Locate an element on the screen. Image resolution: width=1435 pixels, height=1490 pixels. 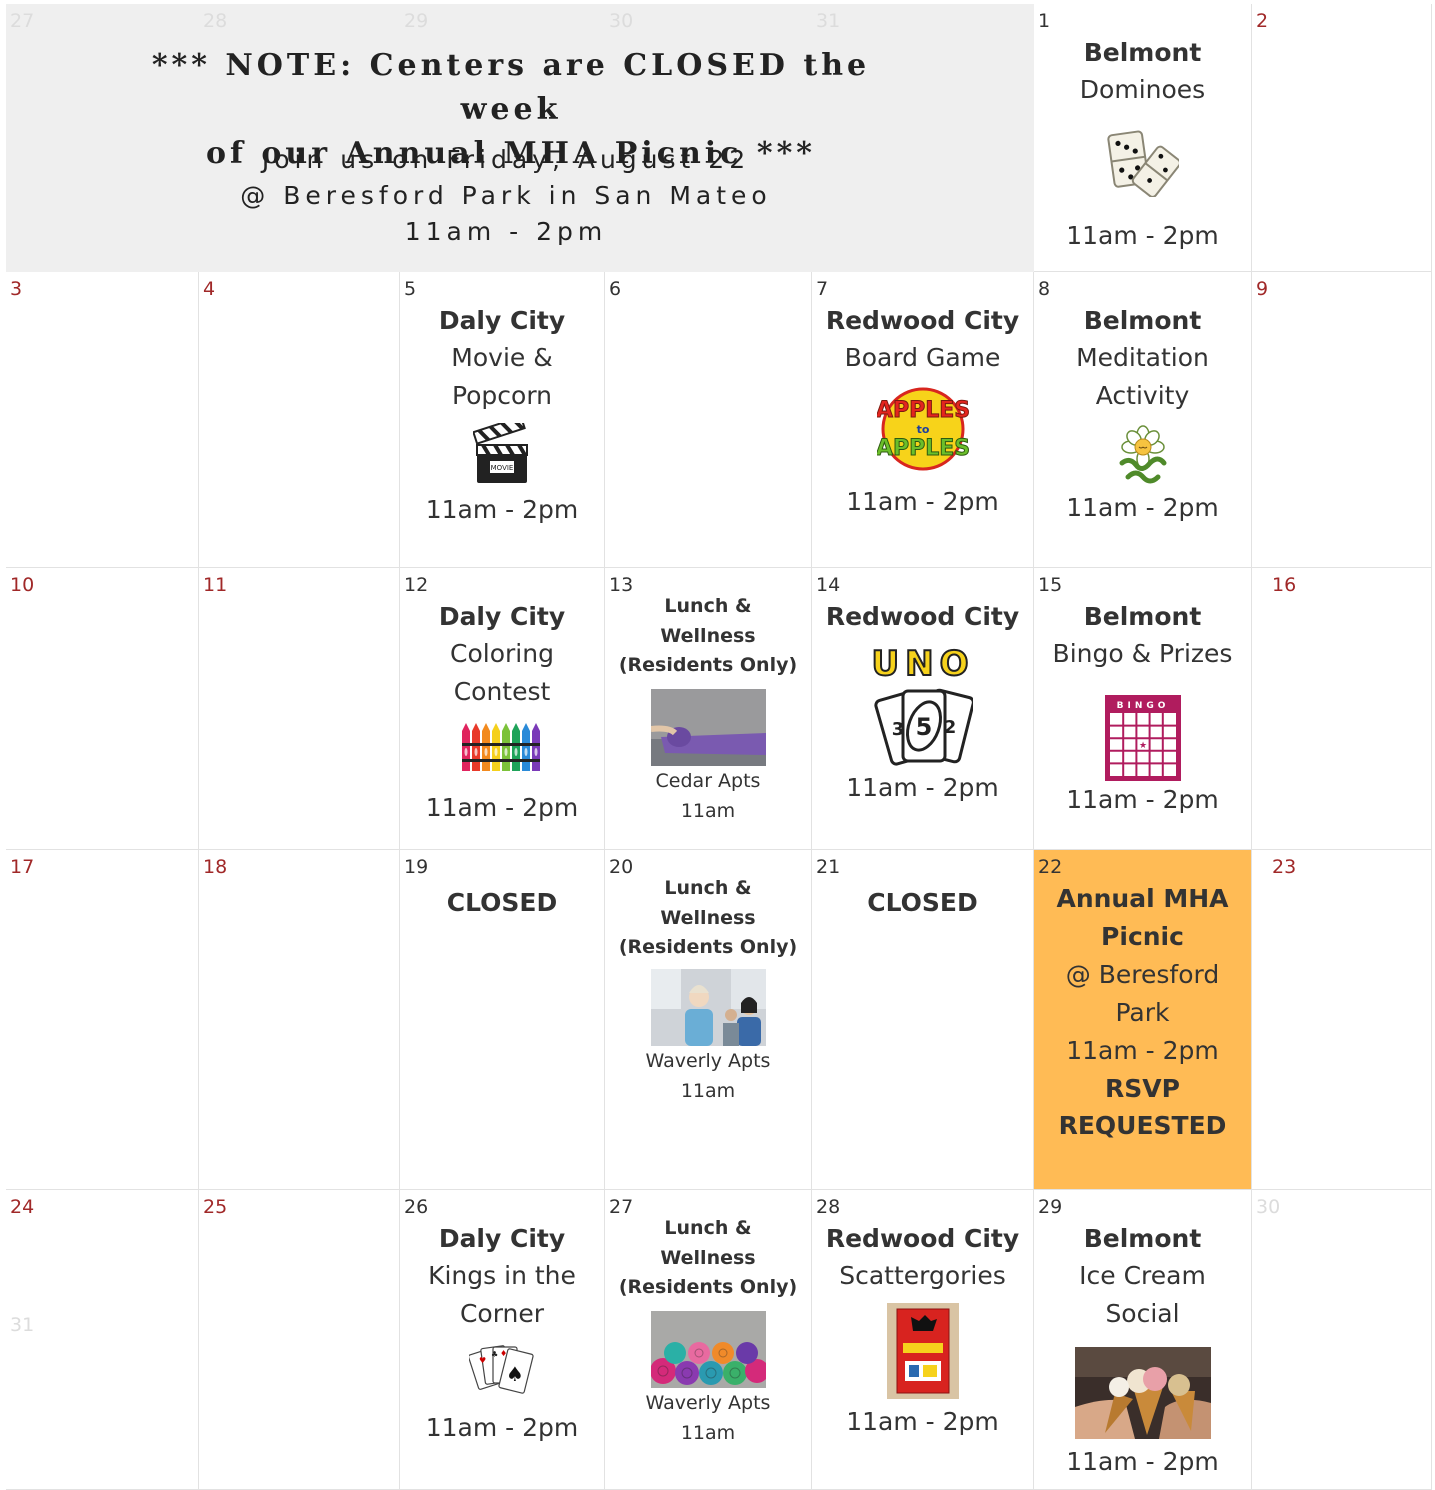
day-cell-aug-21: 21 CLOSED is located at coordinates (923, 1020).